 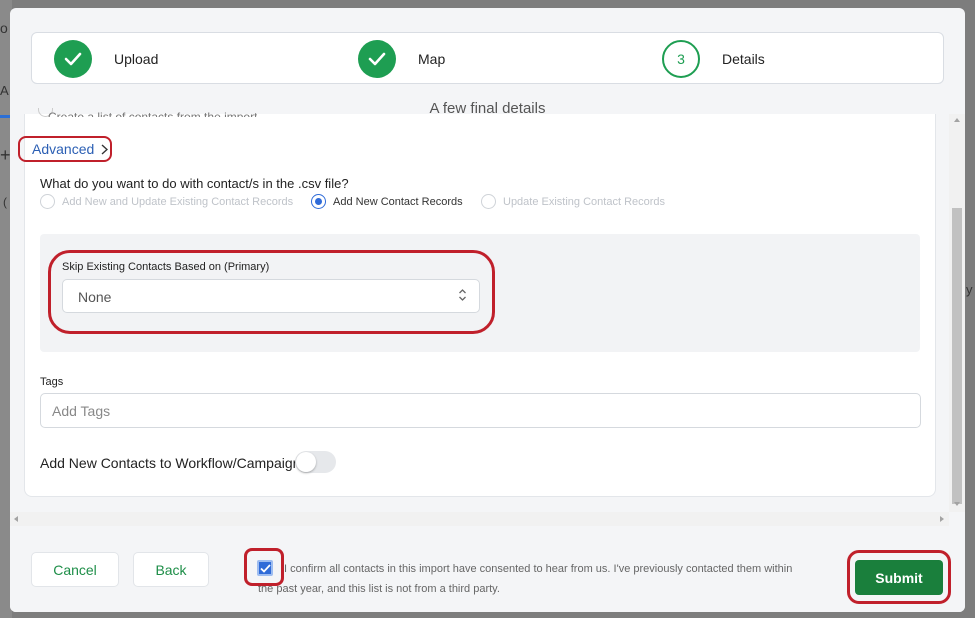 What do you see at coordinates (480, 410) in the screenshot?
I see `tags-input: Add Tags` at bounding box center [480, 410].